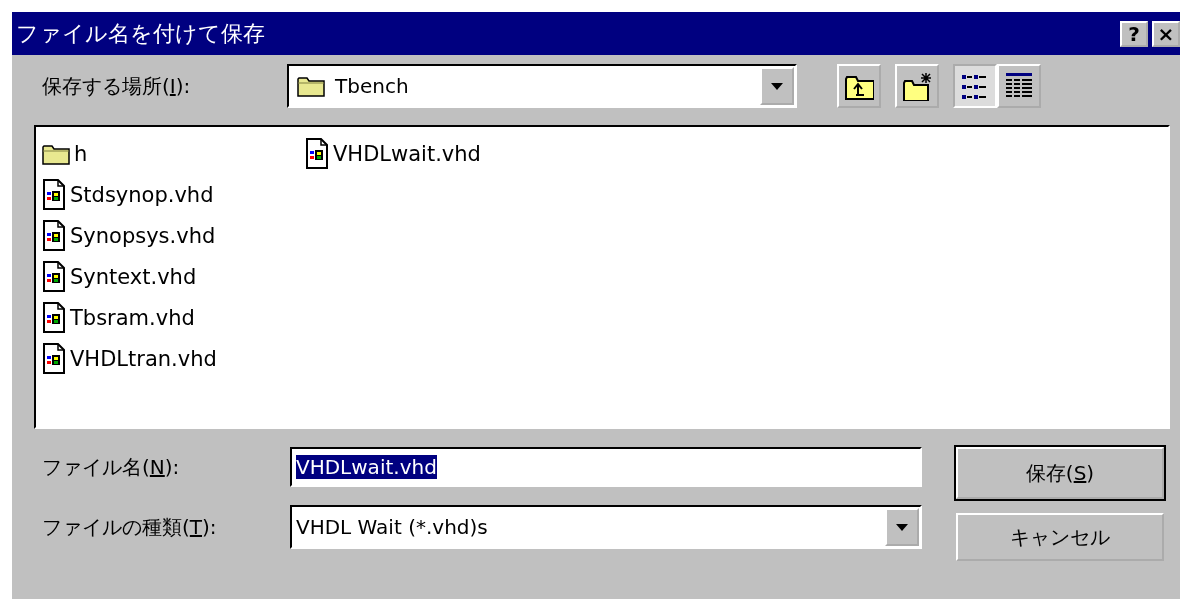  I want to click on file-name: VHDLtran.vhd, so click(143, 358).